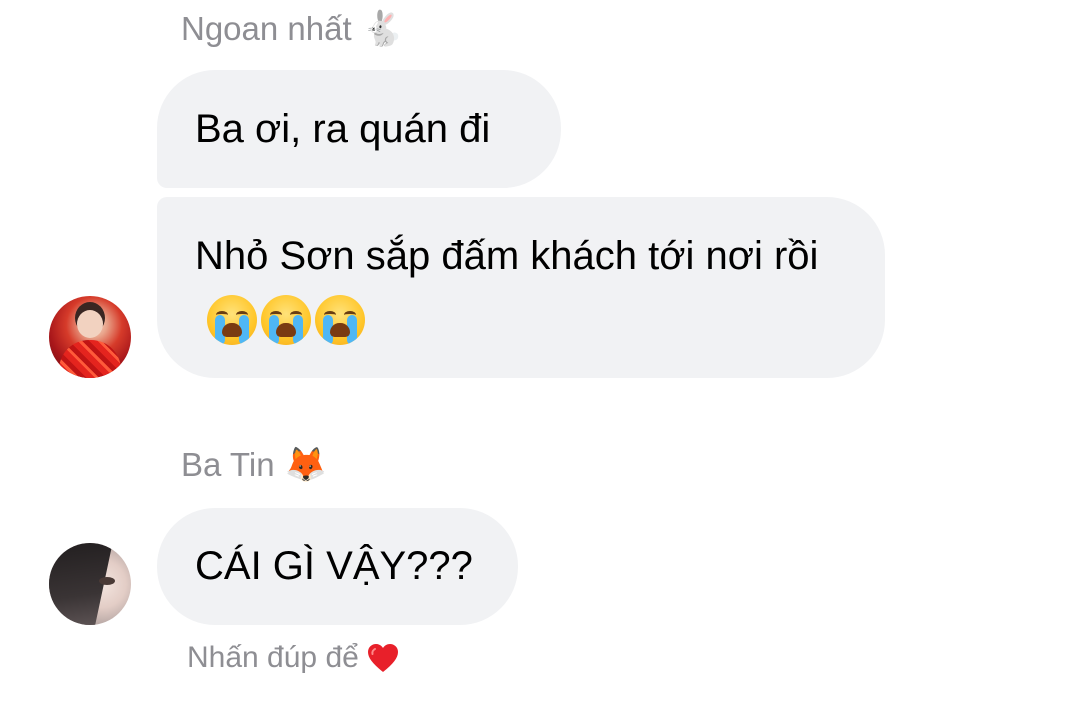 Image resolution: width=1080 pixels, height=724 pixels. What do you see at coordinates (273, 657) in the screenshot?
I see `reaction-hint-label: Nhấn đúp để` at bounding box center [273, 657].